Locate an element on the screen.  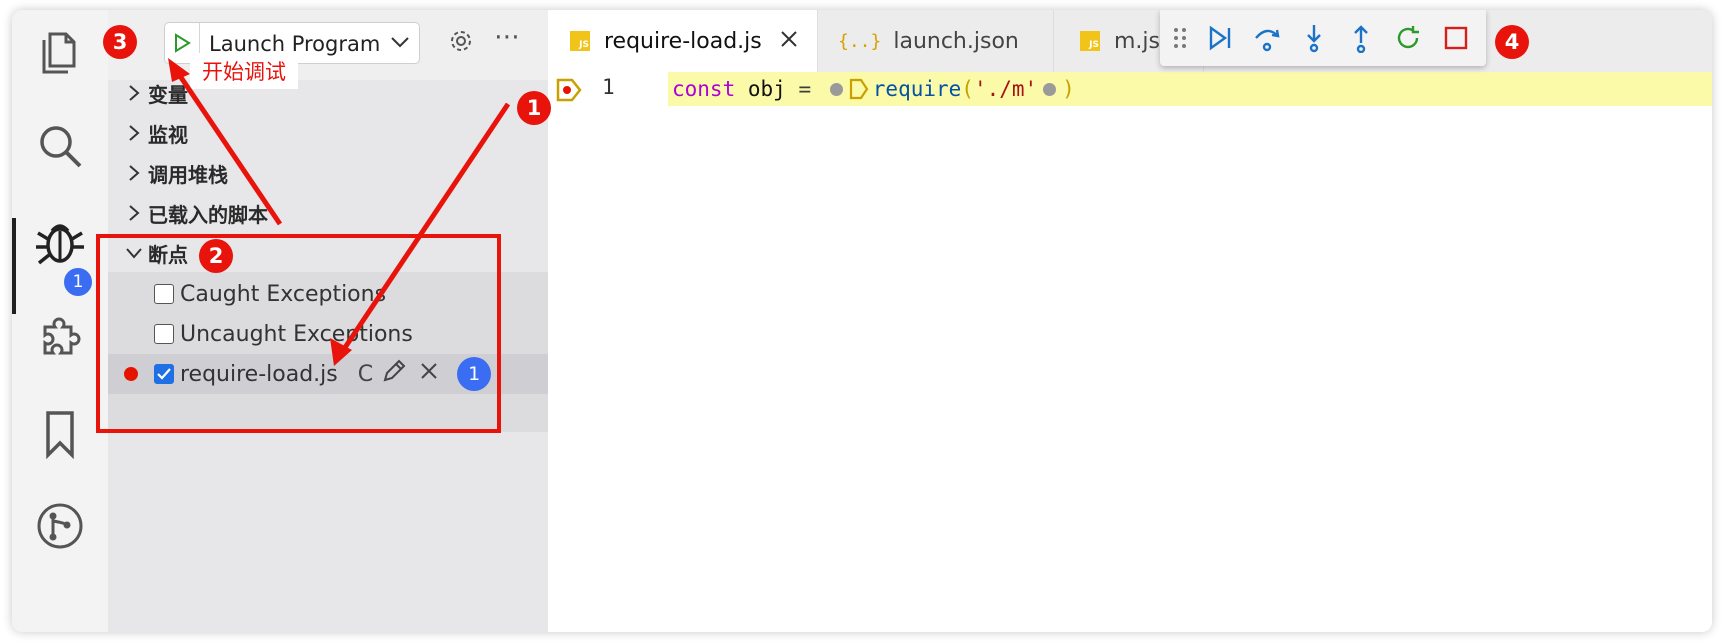
annotation-4: 4 is located at coordinates (1512, 42).